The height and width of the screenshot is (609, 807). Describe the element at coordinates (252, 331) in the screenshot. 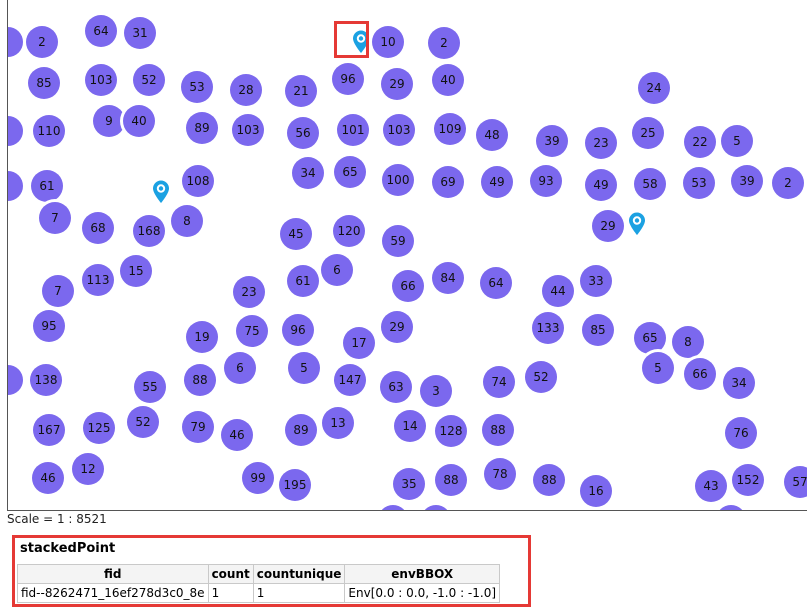

I see `cluster-marker: 75` at that location.